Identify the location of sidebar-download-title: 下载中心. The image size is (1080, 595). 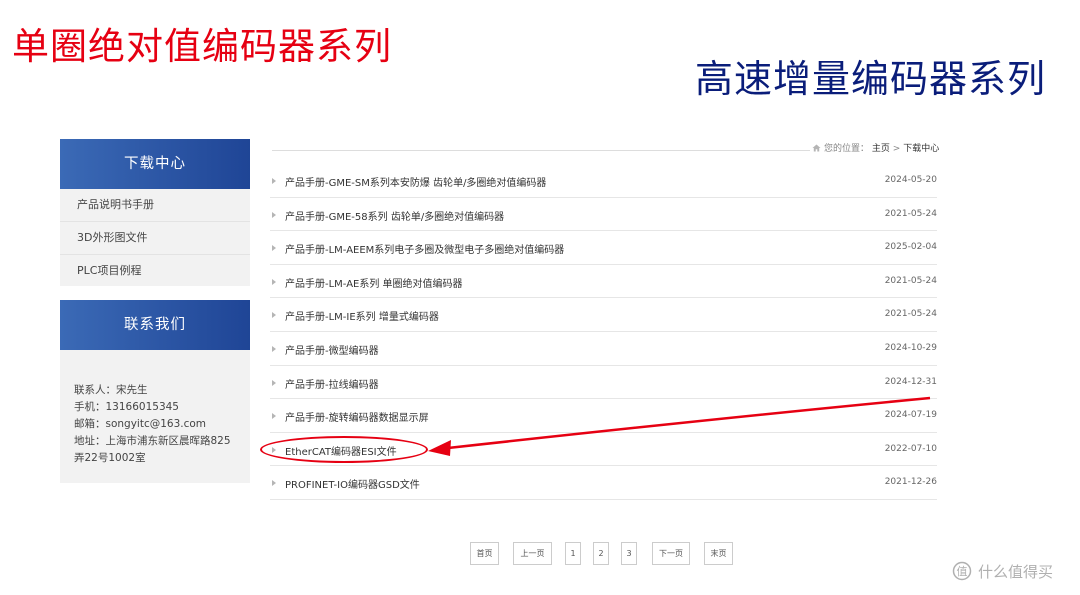
(155, 164).